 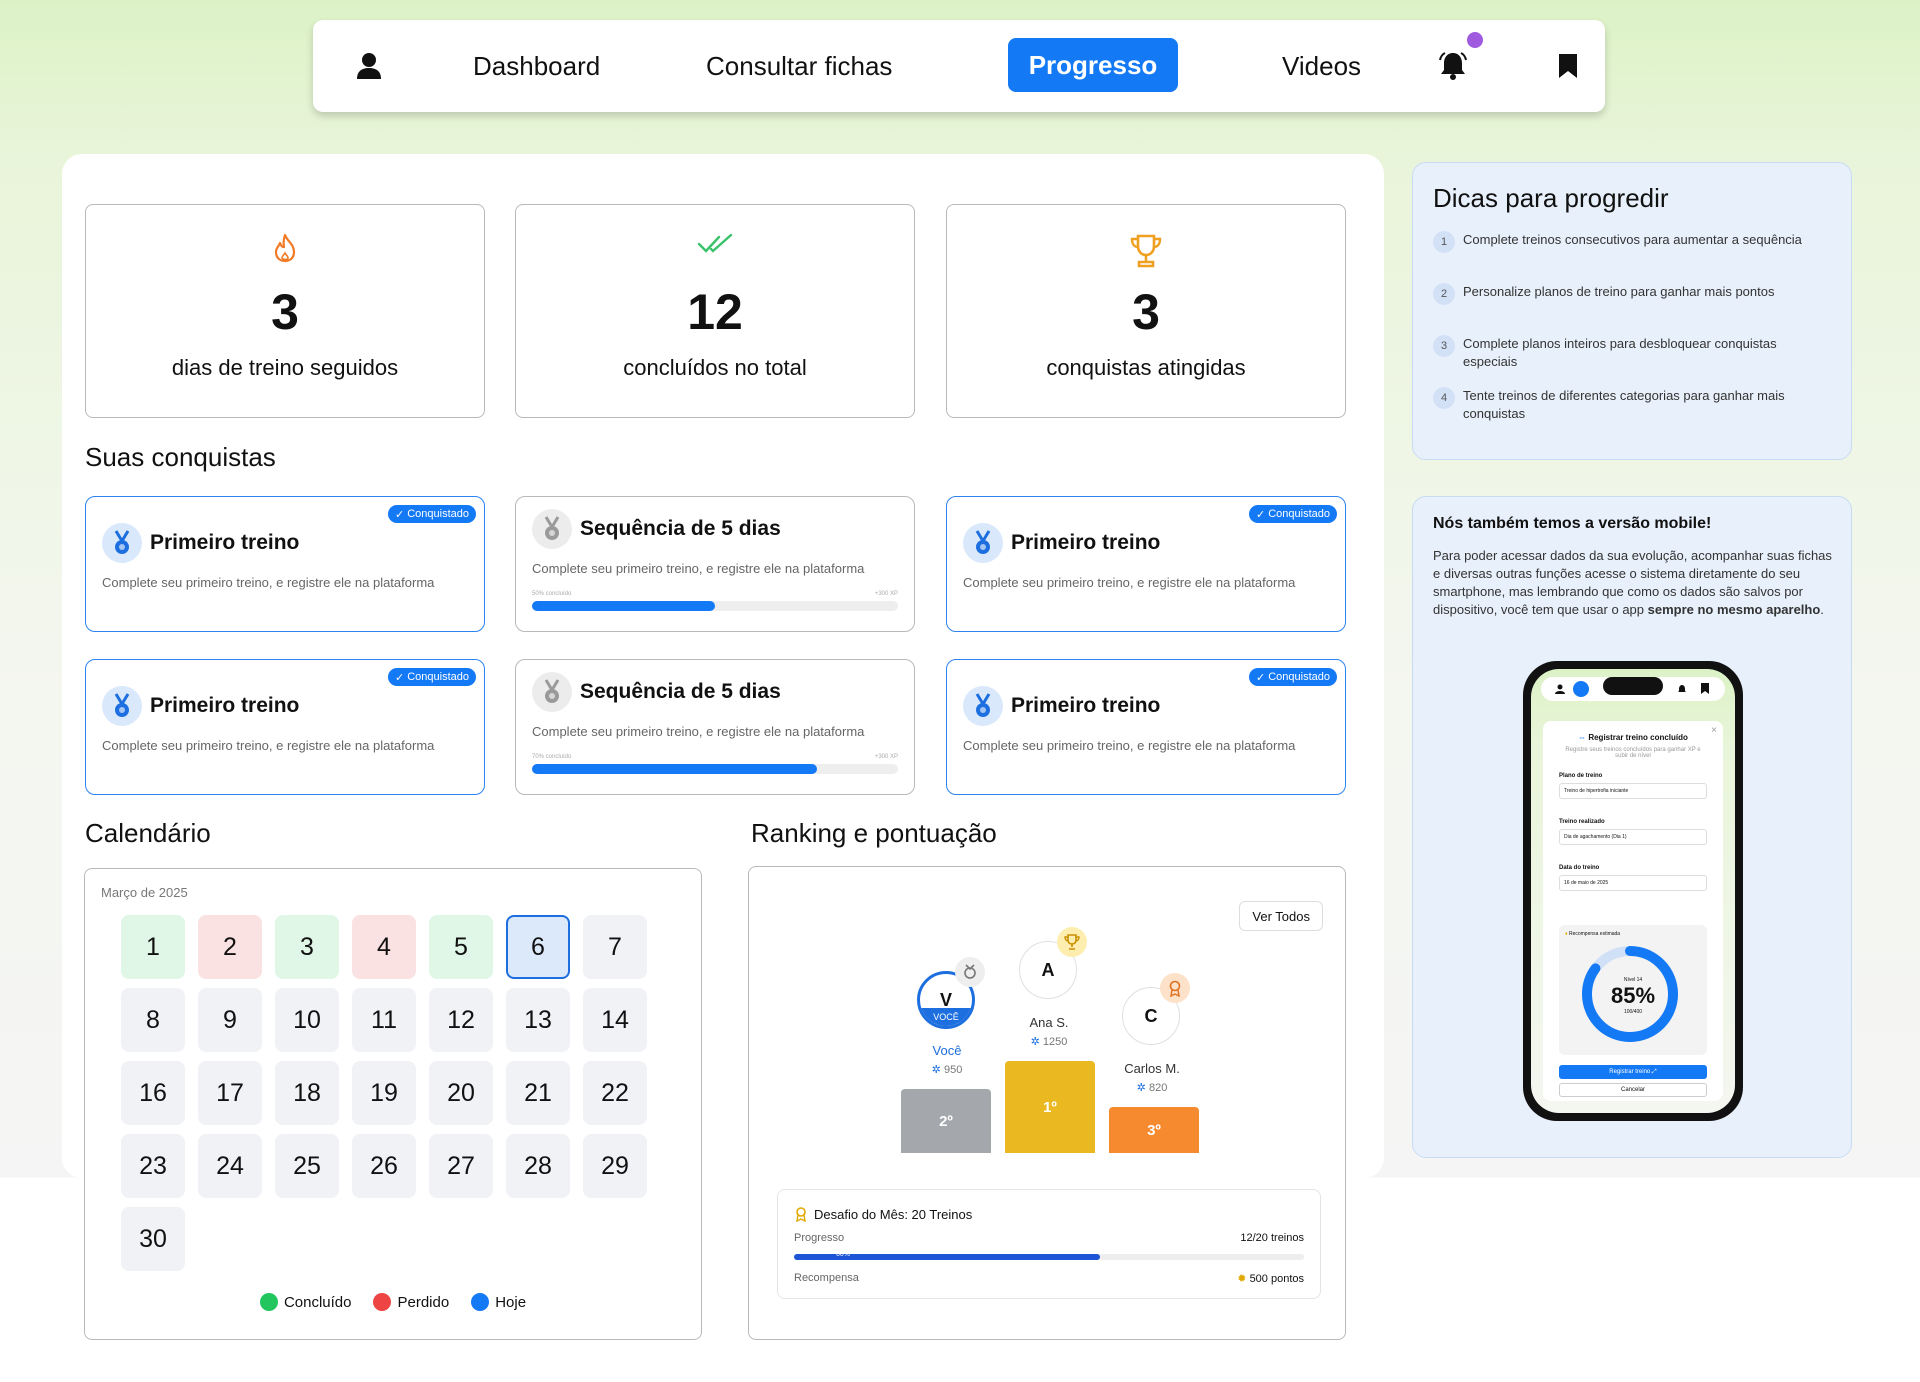 What do you see at coordinates (970, 972) in the screenshot?
I see `silver-medal-icon` at bounding box center [970, 972].